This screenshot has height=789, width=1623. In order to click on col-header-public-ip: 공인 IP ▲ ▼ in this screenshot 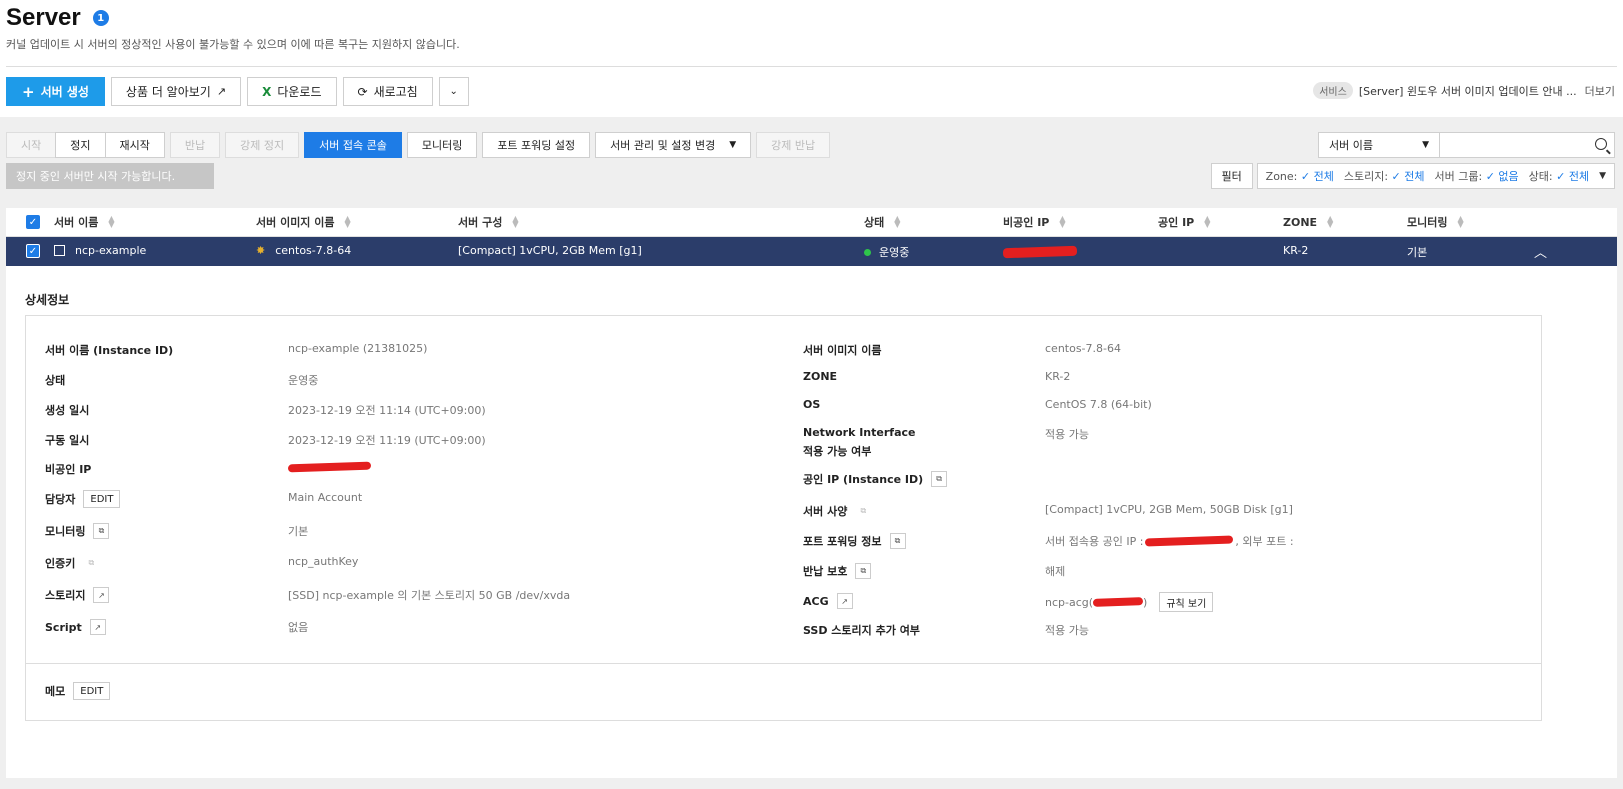, I will do `click(1184, 222)`.